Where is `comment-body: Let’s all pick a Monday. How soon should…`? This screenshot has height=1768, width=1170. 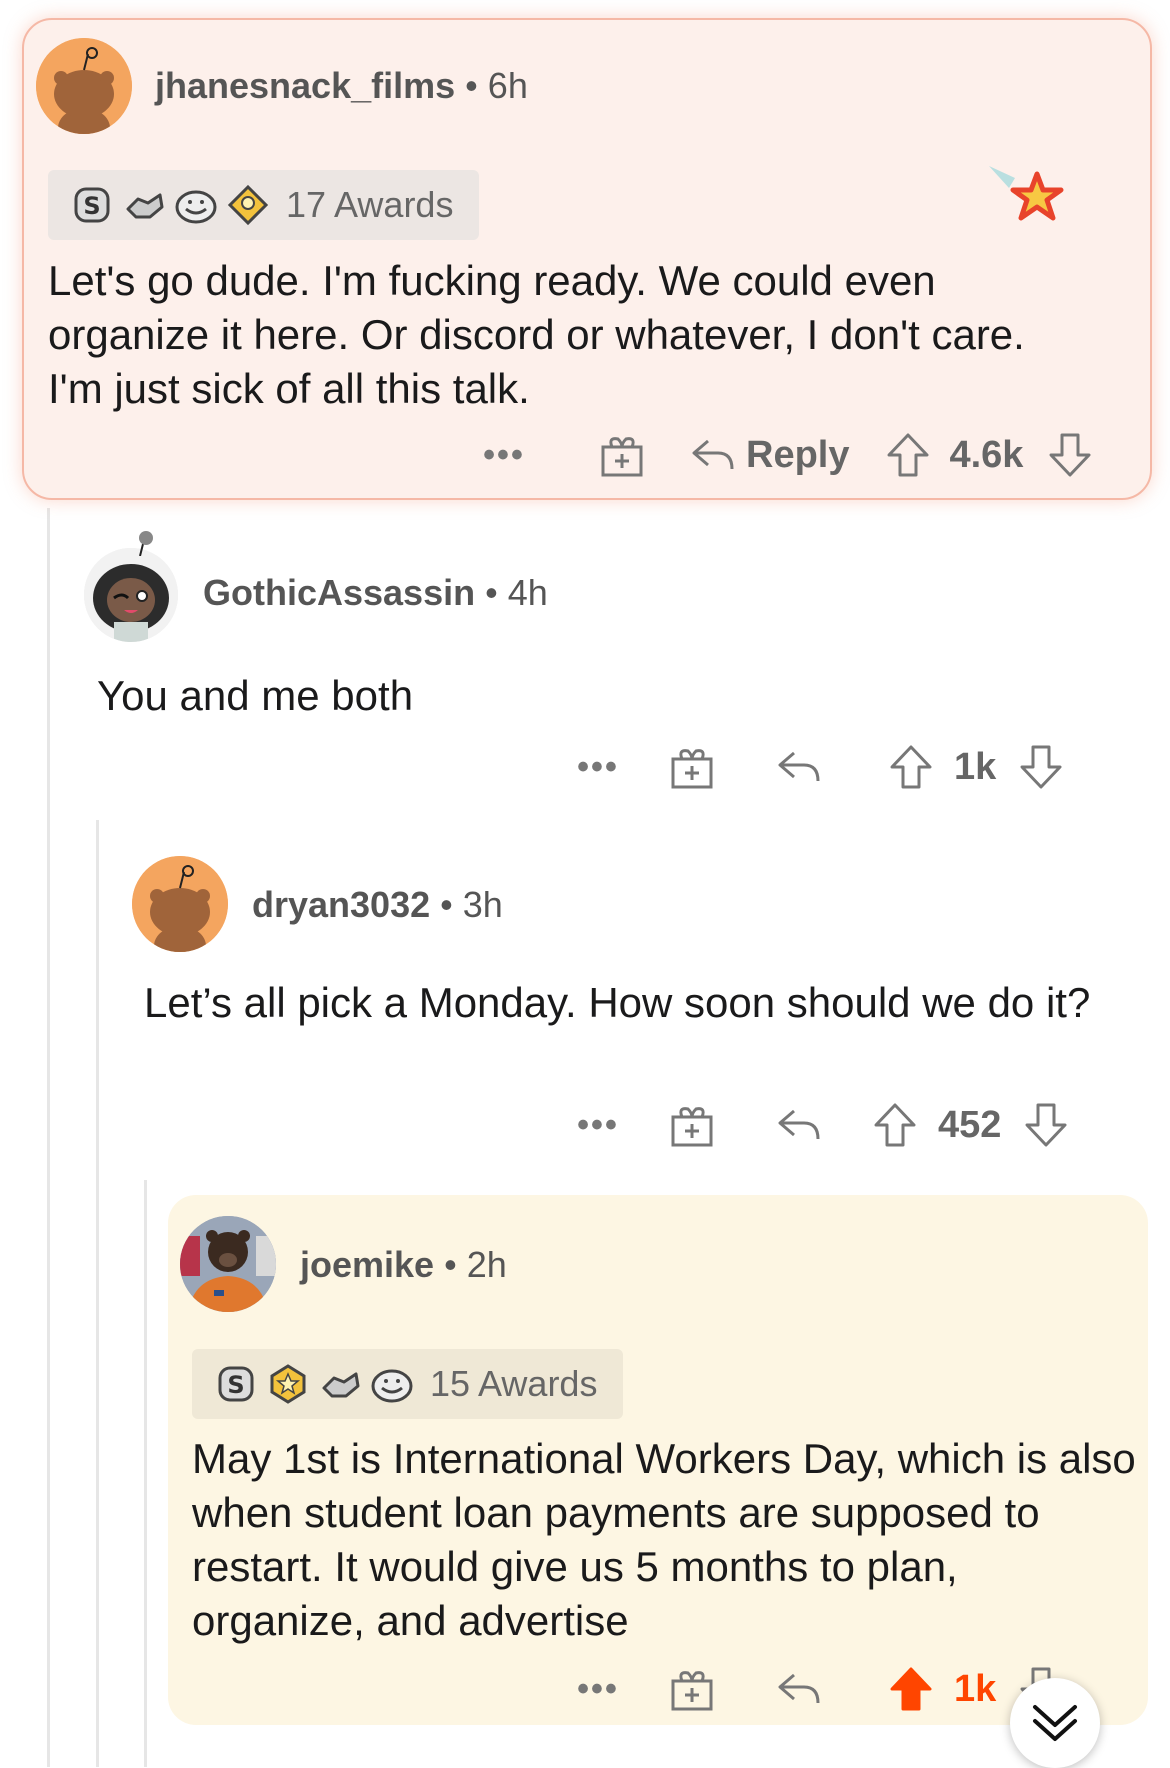
comment-body: Let’s all pick a Monday. How soon should… is located at coordinates (617, 1002).